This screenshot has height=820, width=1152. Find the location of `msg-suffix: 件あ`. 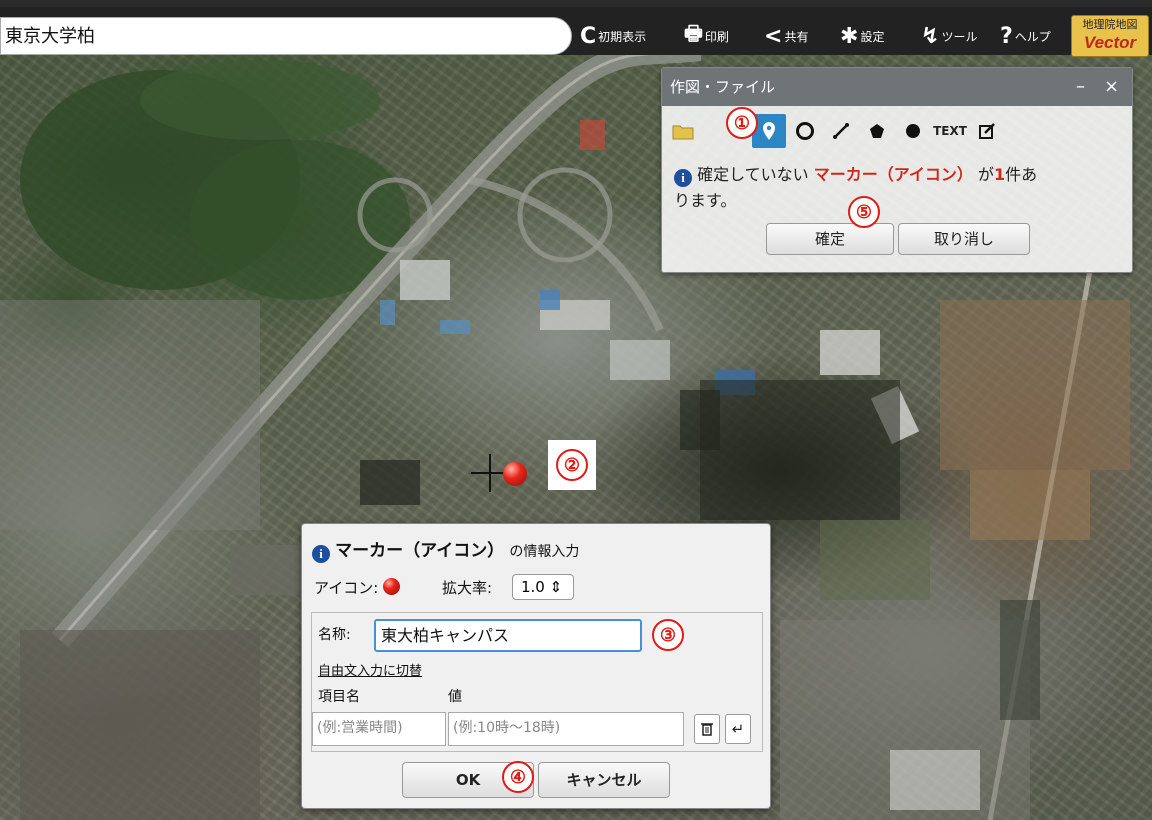

msg-suffix: 件あ is located at coordinates (1021, 174).